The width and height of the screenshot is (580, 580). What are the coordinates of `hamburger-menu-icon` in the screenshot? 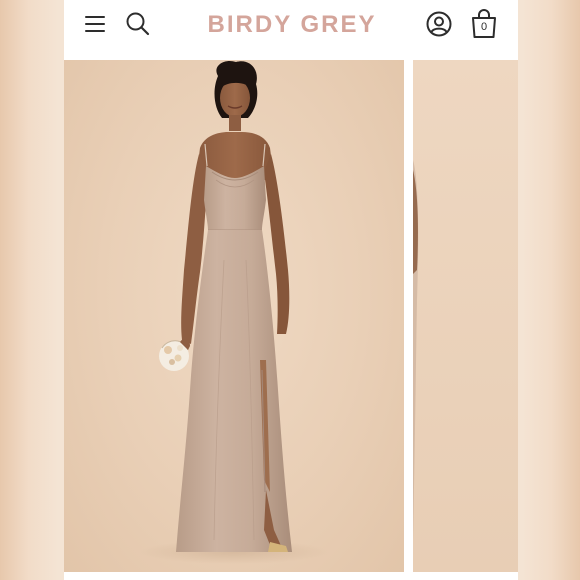 It's located at (96, 24).